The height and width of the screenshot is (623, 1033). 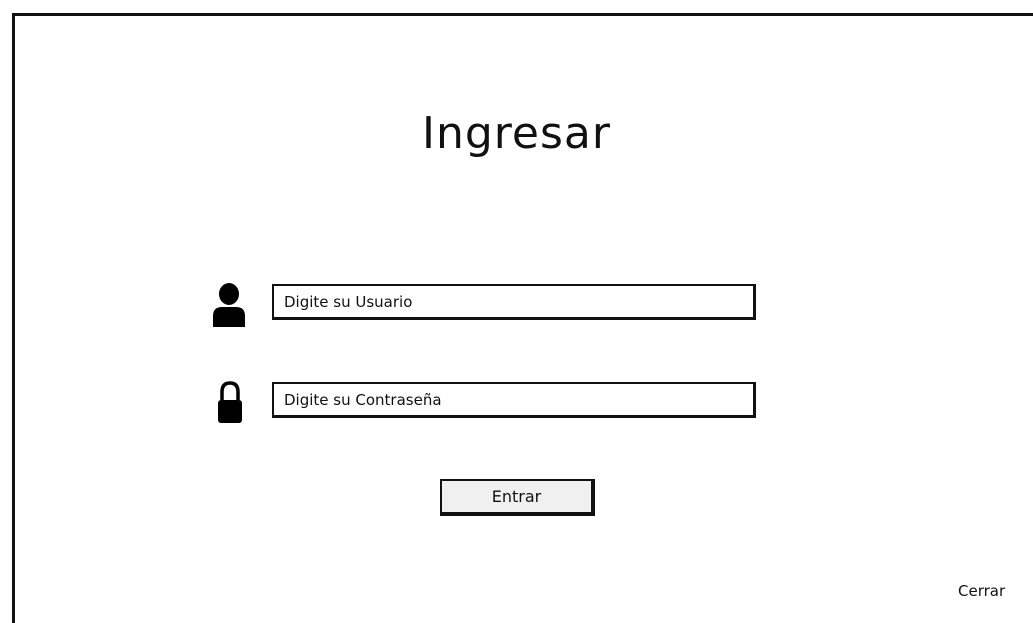 I want to click on password-input, so click(x=514, y=400).